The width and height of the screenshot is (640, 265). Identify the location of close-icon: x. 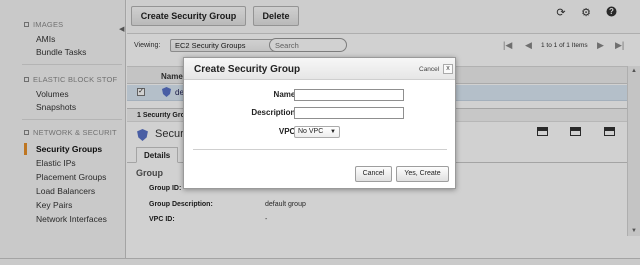
(448, 69).